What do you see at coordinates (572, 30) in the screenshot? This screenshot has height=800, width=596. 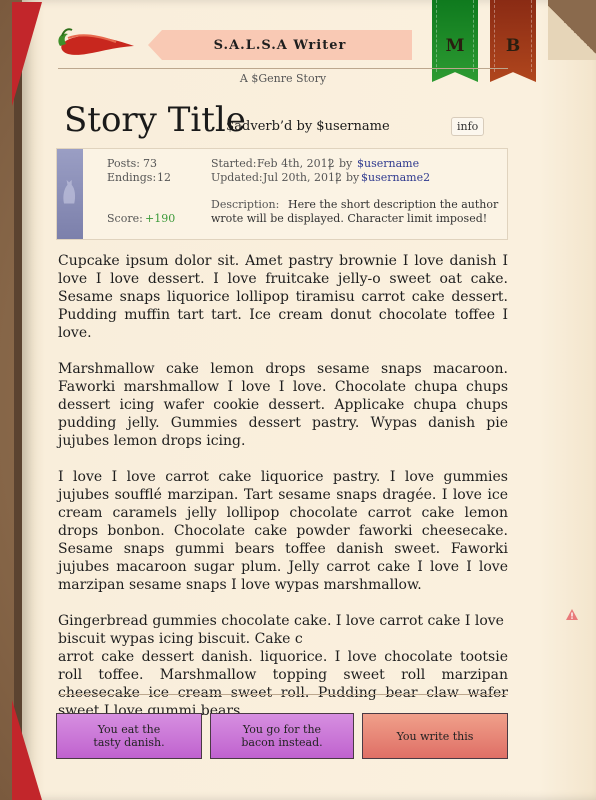 I see `page-corner-fold` at bounding box center [572, 30].